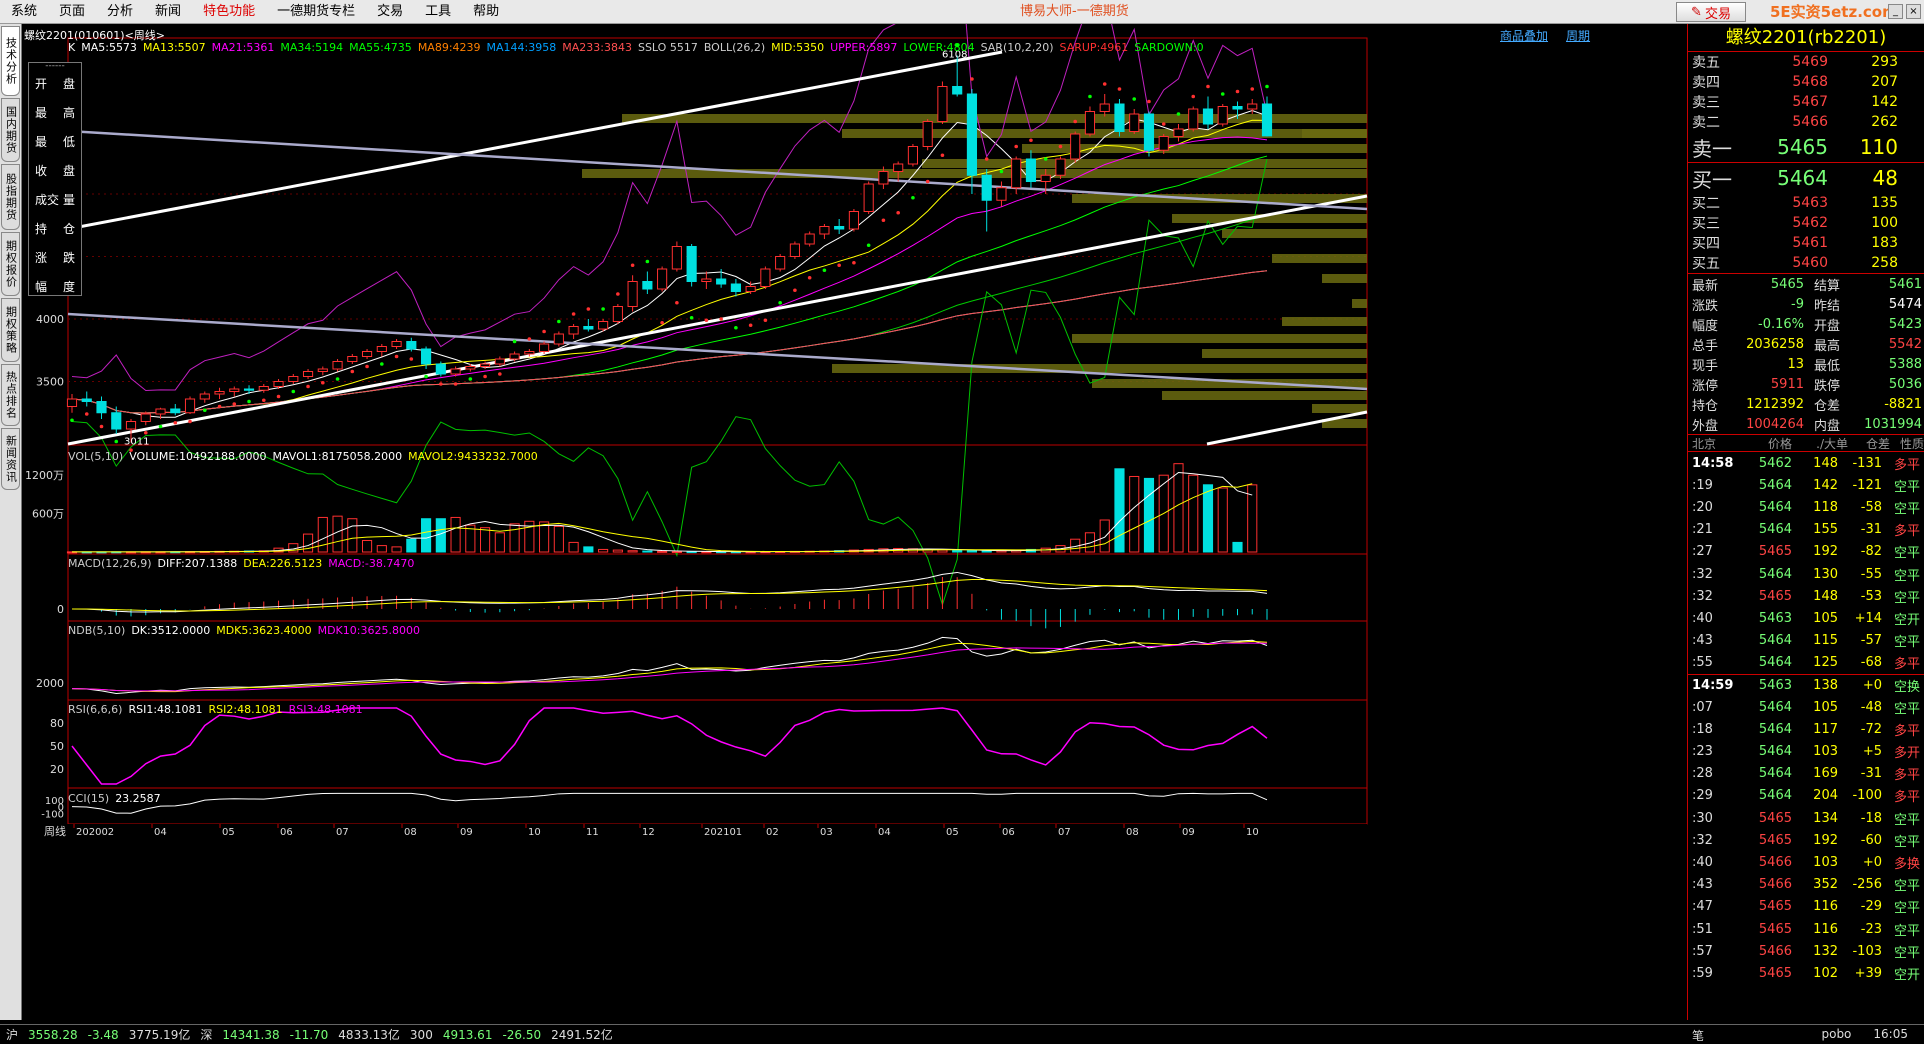  Describe the element at coordinates (89, 798) in the screenshot. I see `indicator-value: CCI(15)` at that location.